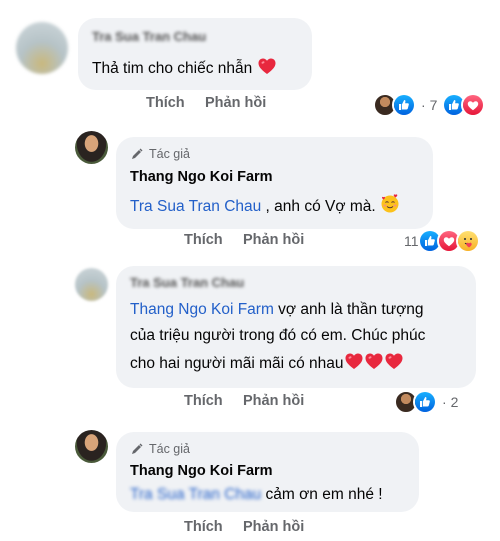  What do you see at coordinates (267, 363) in the screenshot?
I see `comment-text-line-3: cho hai người mãi mãi có nhau` at bounding box center [267, 363].